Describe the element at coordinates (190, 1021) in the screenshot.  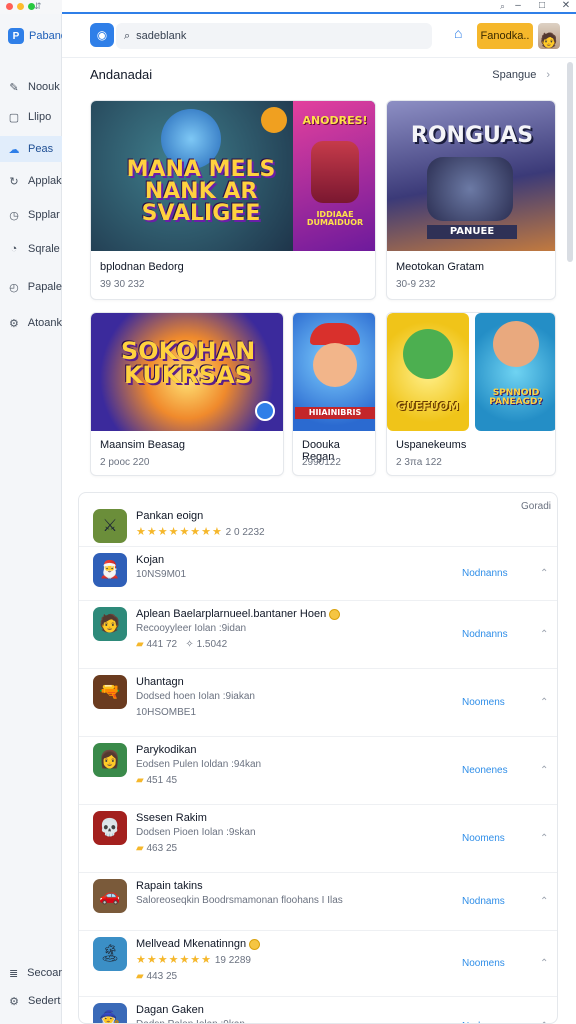
I see `list-item-subtitle: Dadsn Palen Iolan :9kan` at that location.